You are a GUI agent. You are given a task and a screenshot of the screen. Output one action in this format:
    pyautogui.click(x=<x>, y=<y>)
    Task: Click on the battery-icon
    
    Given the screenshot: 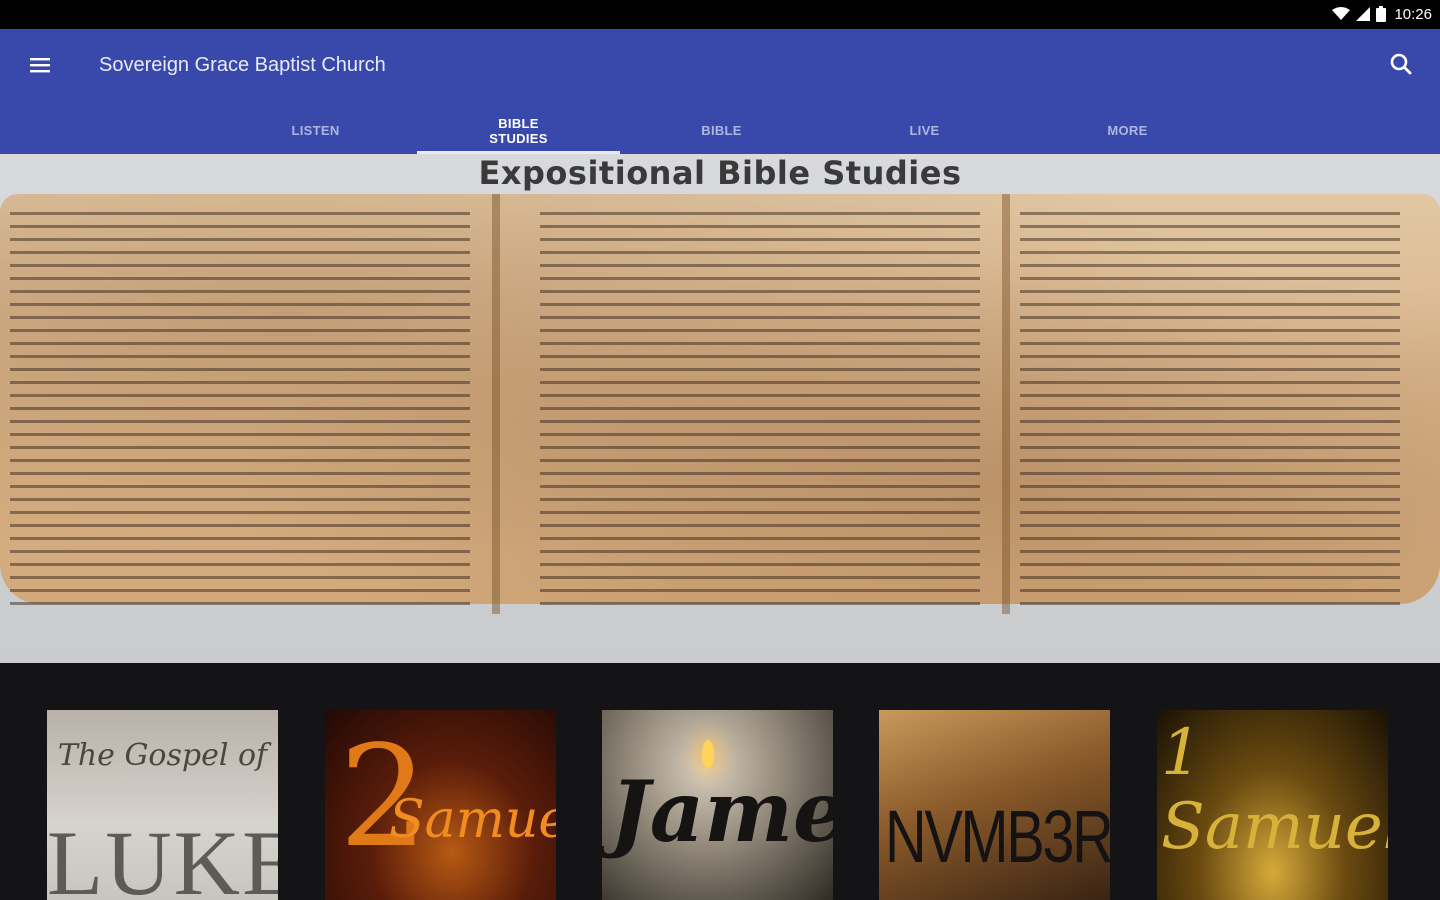 What is the action you would take?
    pyautogui.click(x=1381, y=14)
    